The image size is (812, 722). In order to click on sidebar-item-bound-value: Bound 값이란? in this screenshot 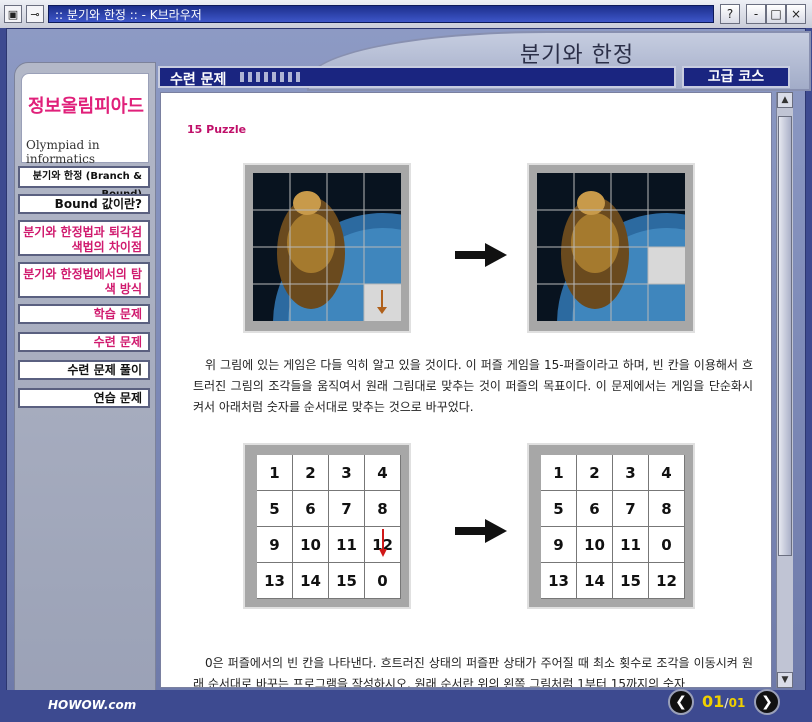, I will do `click(84, 204)`.